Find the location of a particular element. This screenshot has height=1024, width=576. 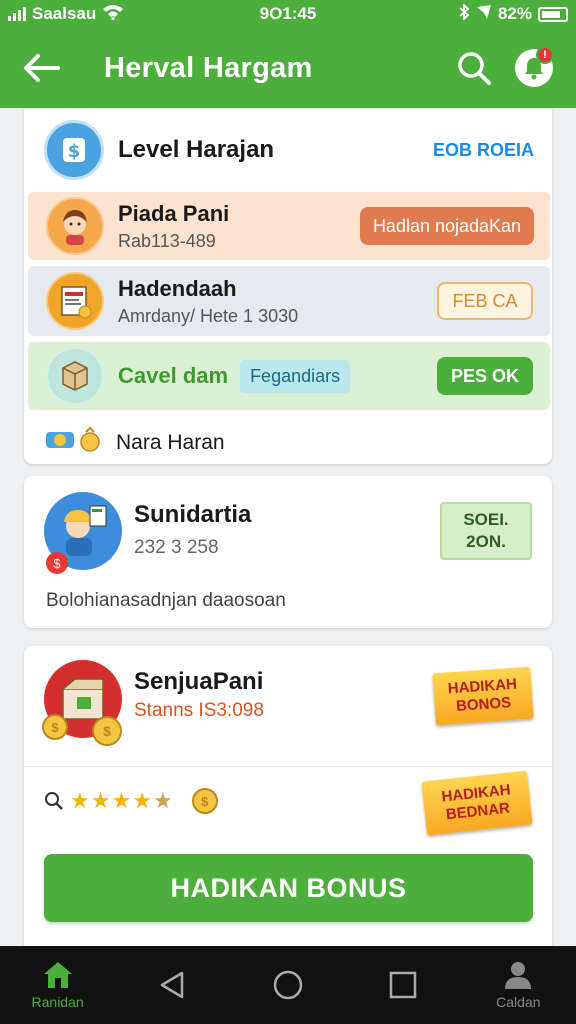

status-bar: Saalsau 9O1:45 82% is located at coordinates (288, 14).